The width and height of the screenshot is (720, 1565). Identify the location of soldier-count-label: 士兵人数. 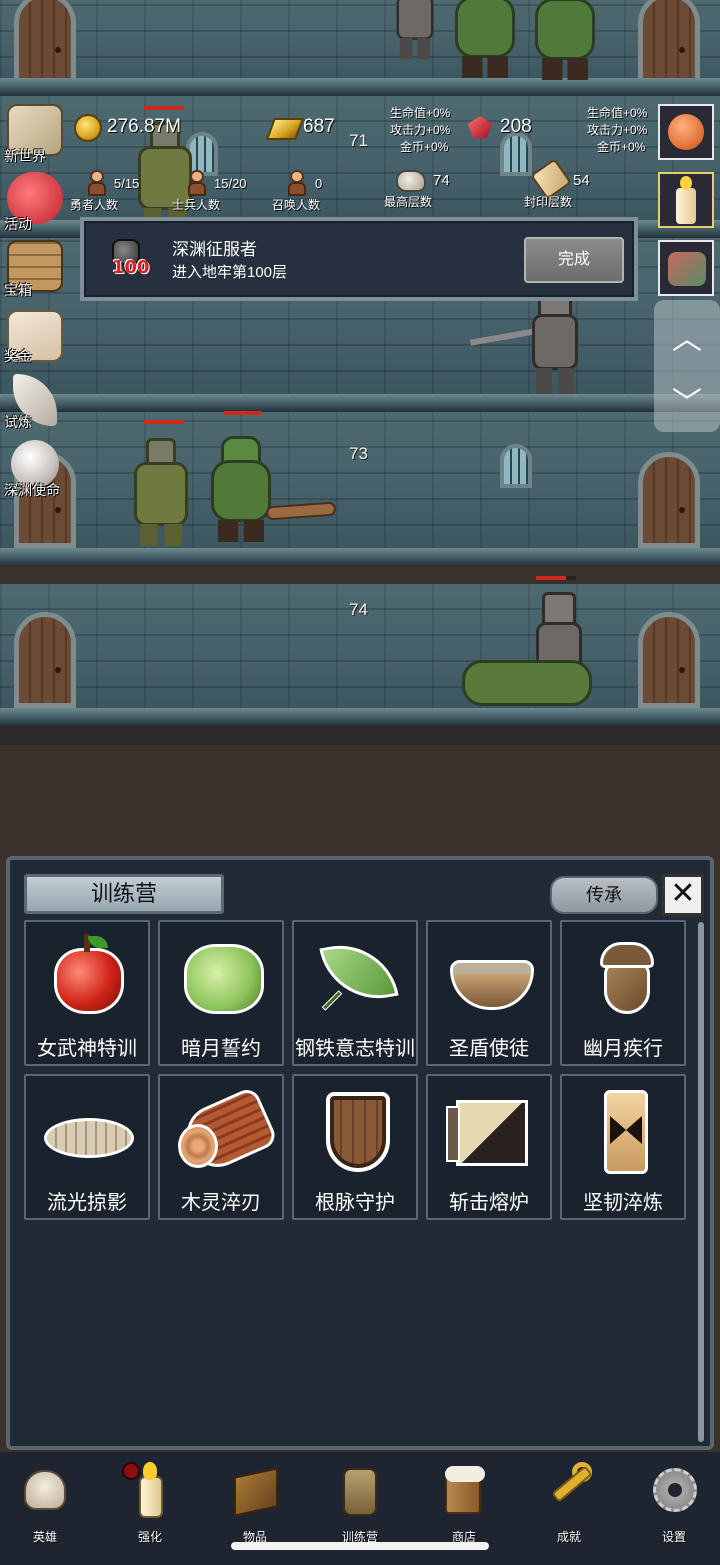
(196, 205).